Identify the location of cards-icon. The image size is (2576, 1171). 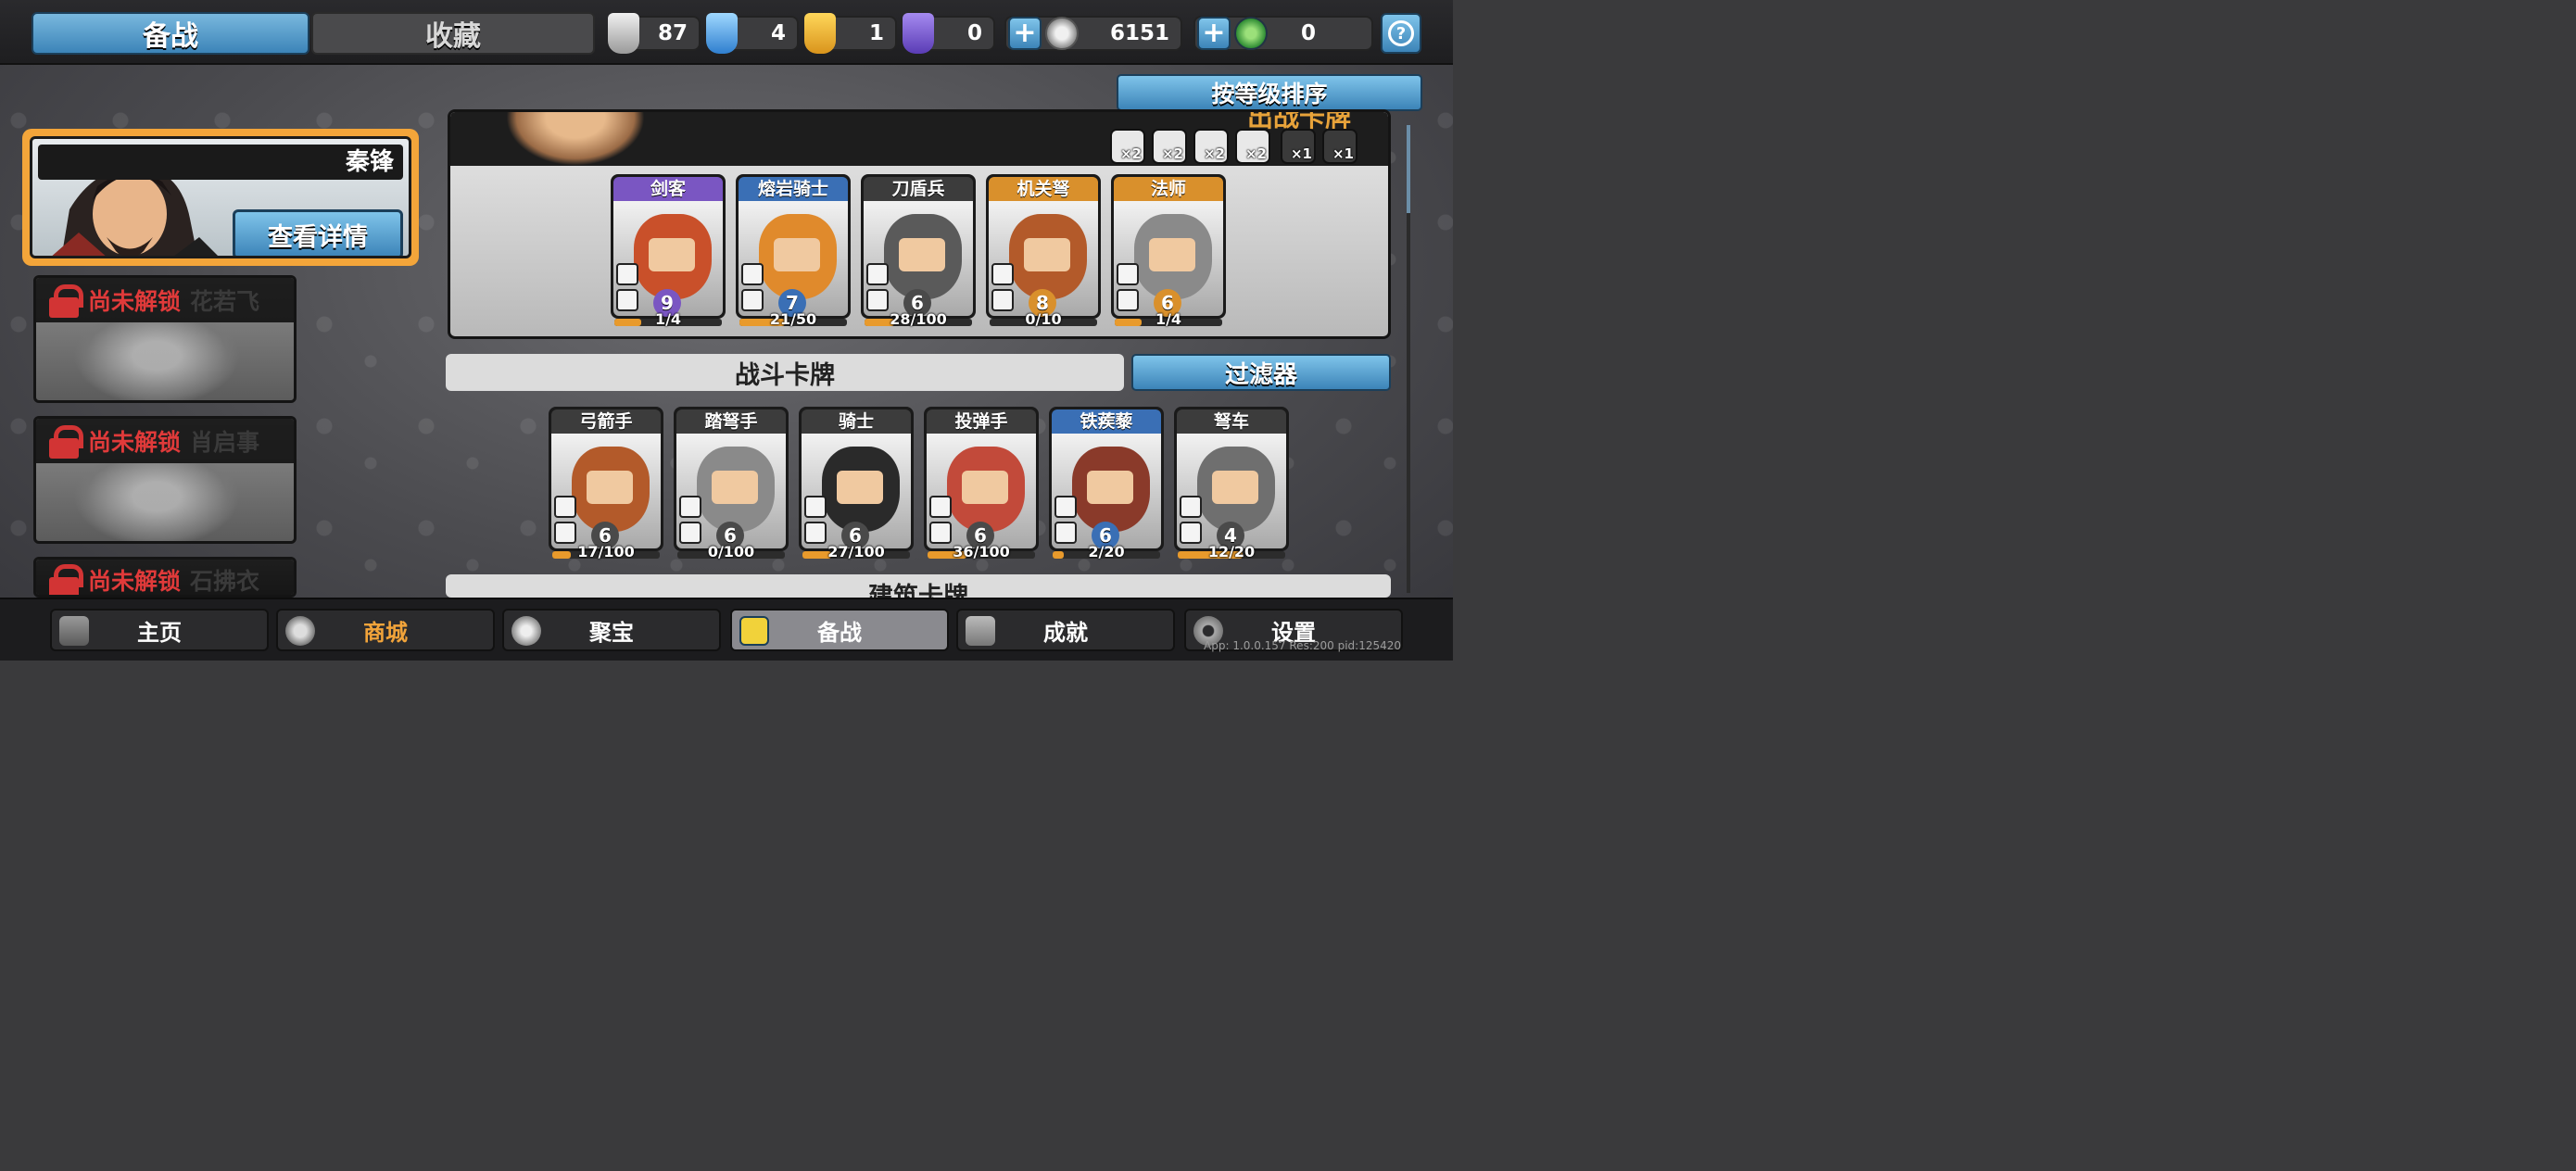
(754, 631).